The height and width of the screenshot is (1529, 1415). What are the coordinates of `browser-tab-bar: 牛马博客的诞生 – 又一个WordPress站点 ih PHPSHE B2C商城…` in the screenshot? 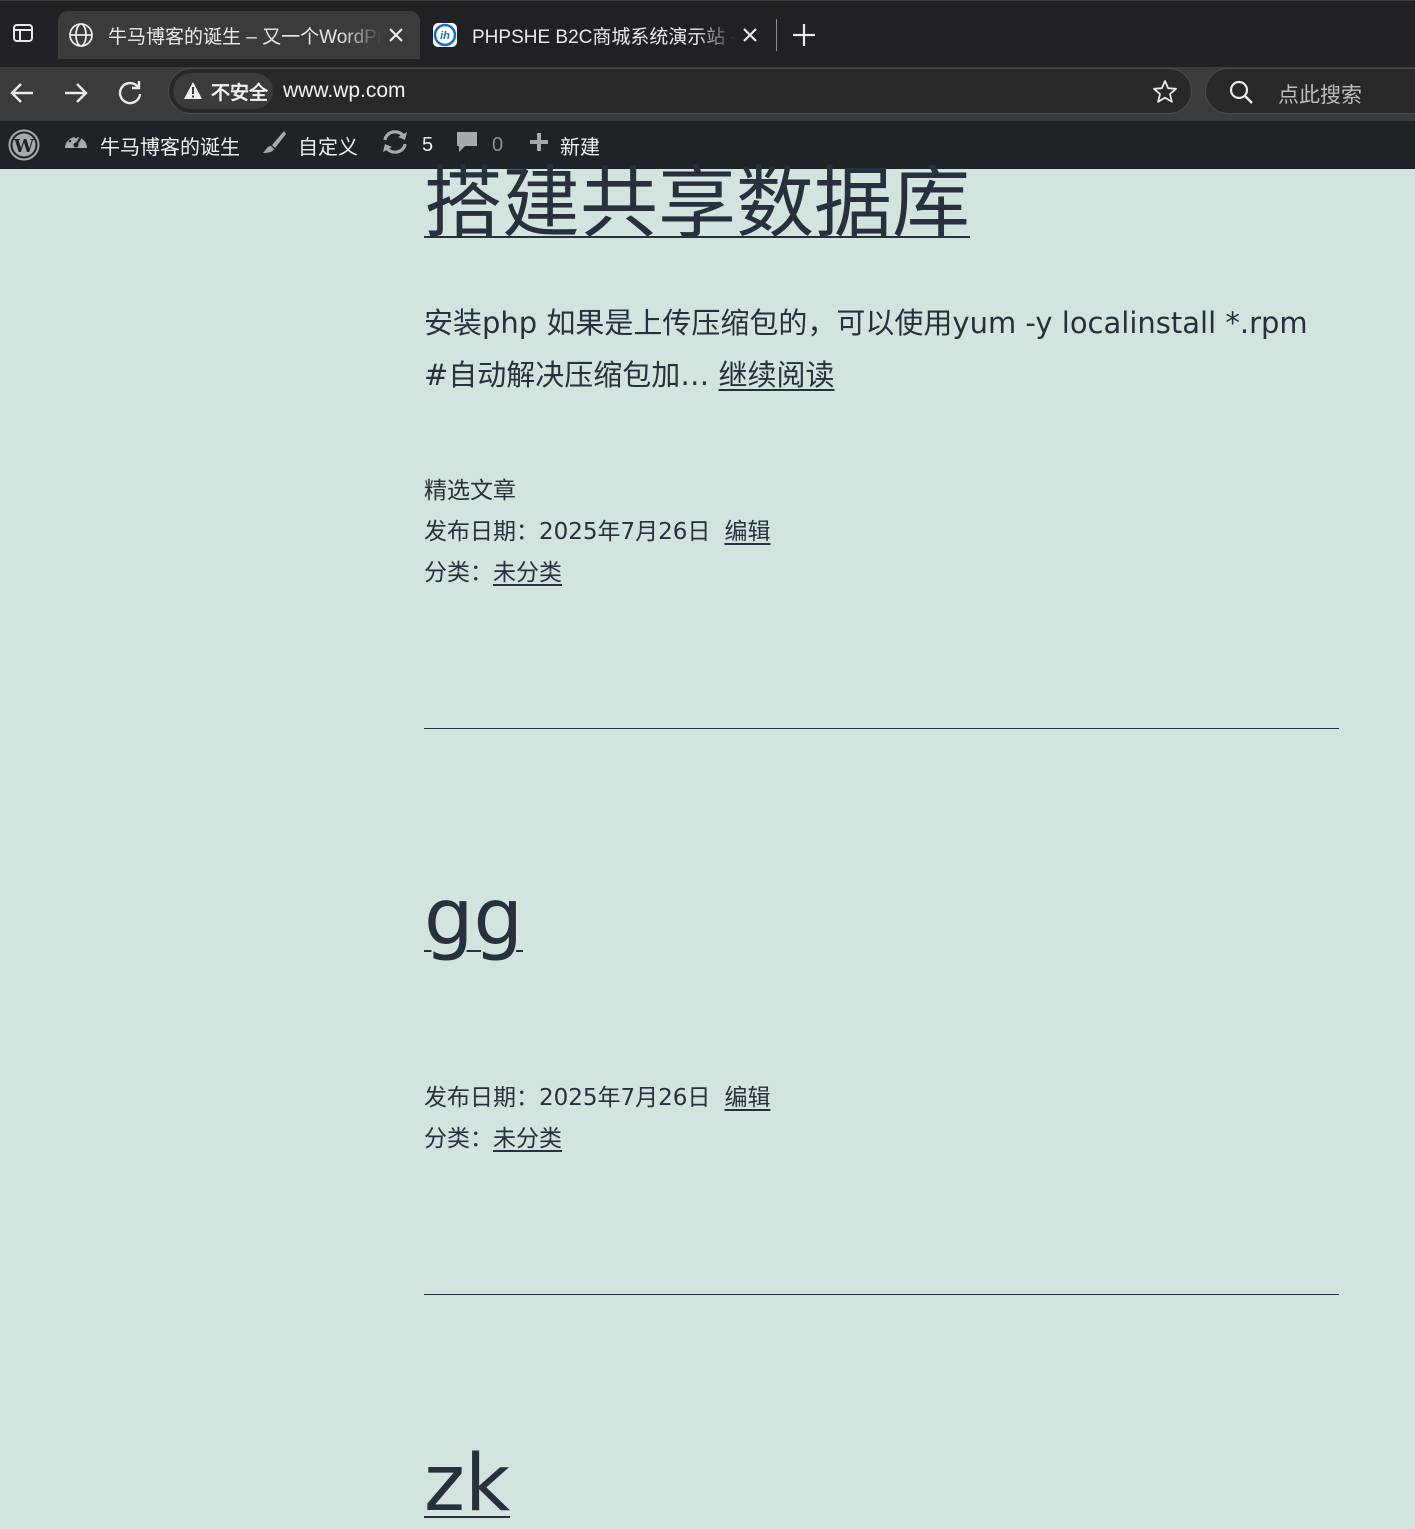 It's located at (707, 34).